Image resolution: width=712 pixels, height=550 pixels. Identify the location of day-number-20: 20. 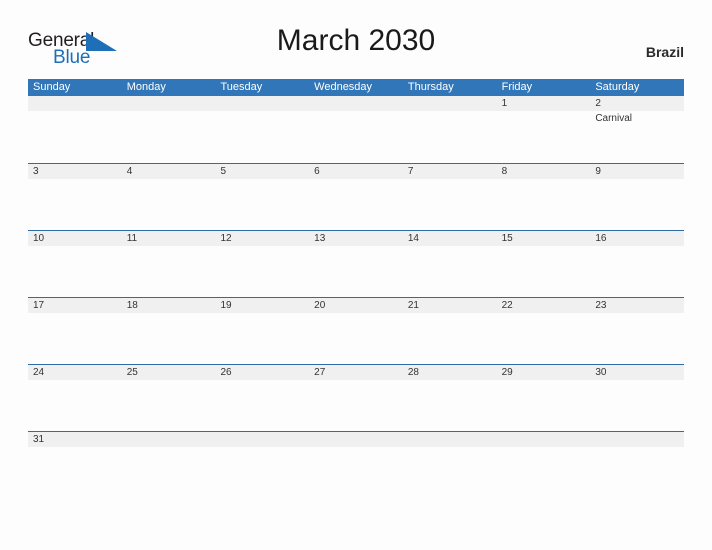
(356, 305).